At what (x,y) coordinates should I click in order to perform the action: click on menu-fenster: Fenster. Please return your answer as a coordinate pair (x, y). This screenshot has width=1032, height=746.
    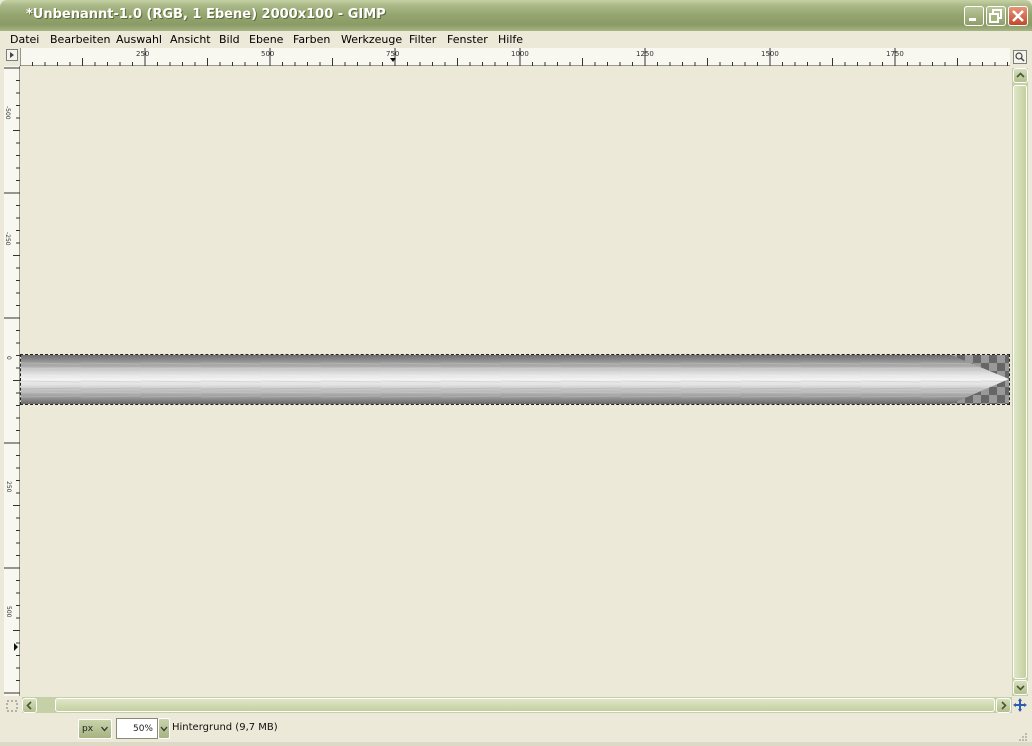
    Looking at the image, I should click on (467, 39).